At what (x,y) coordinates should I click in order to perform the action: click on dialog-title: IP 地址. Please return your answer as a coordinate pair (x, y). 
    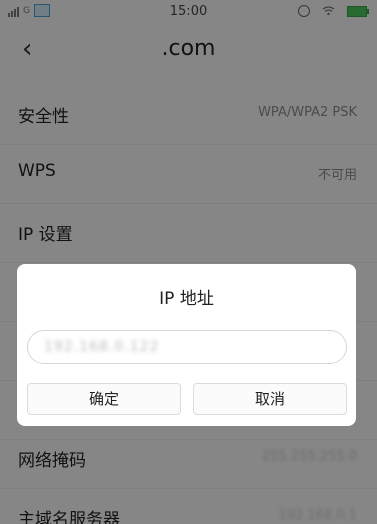
    Looking at the image, I should click on (186, 299).